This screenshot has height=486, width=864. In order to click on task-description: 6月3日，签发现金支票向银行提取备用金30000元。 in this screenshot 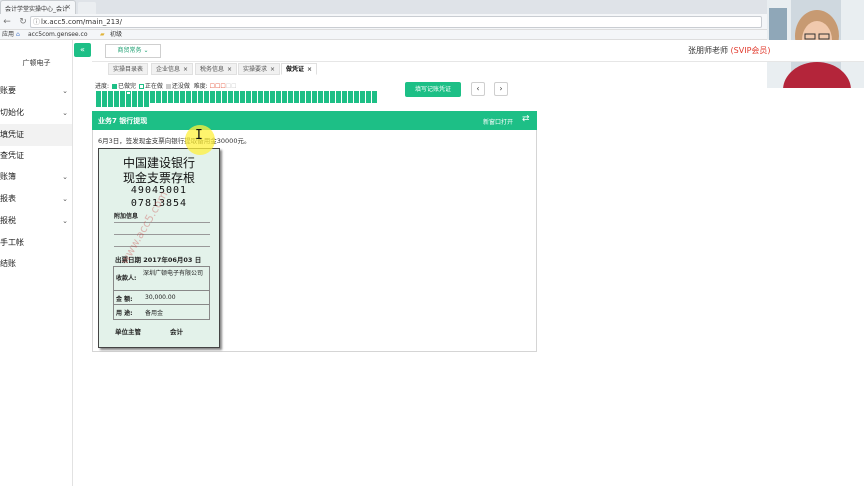, I will do `click(174, 141)`.